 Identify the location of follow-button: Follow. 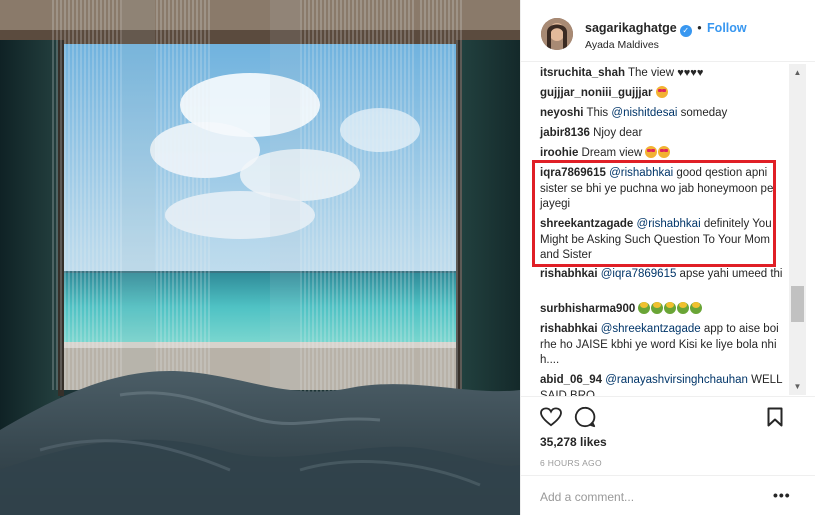
(727, 28).